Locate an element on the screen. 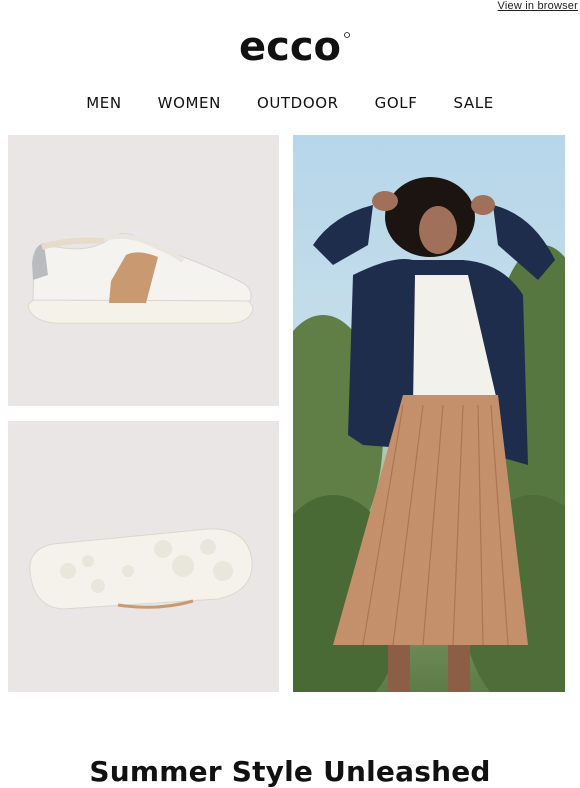 This screenshot has width=580, height=788. nav-item-sale: SALE is located at coordinates (474, 103).